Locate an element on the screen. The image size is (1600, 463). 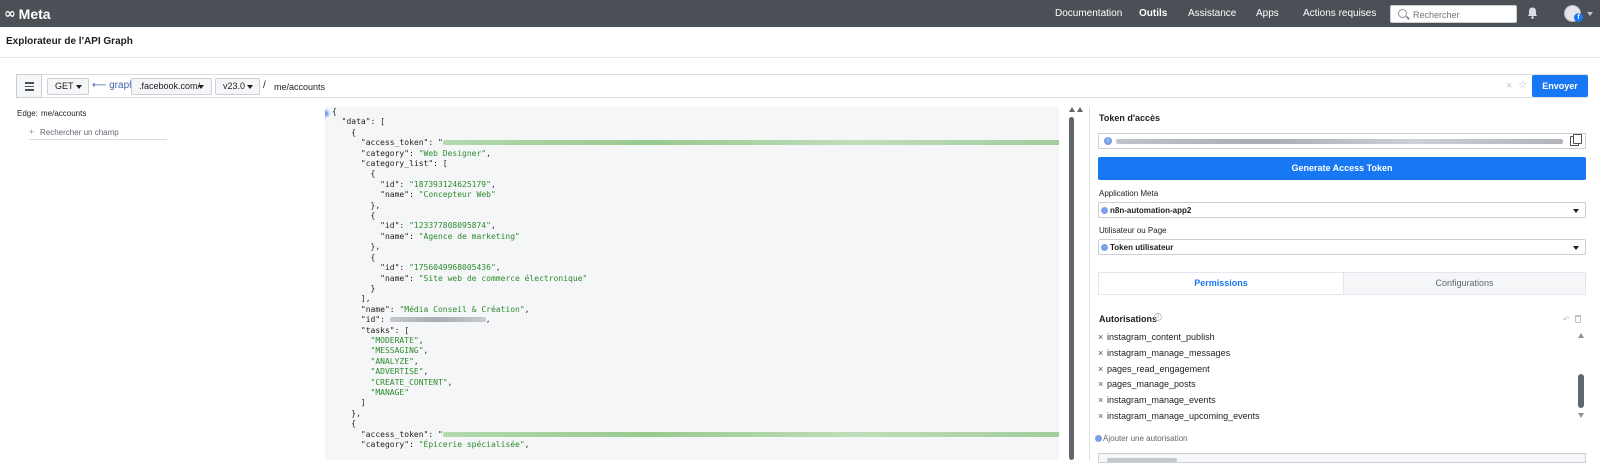
page-title: Explorateur de l'API Graph is located at coordinates (69, 41).